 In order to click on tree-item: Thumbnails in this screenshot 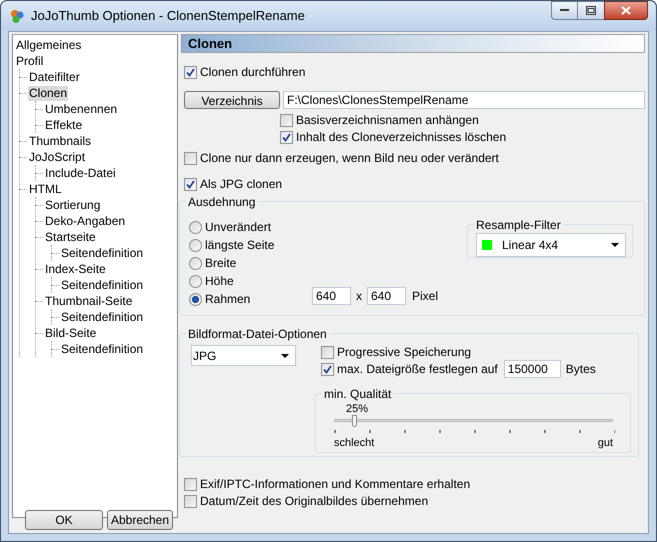, I will do `click(60, 141)`.